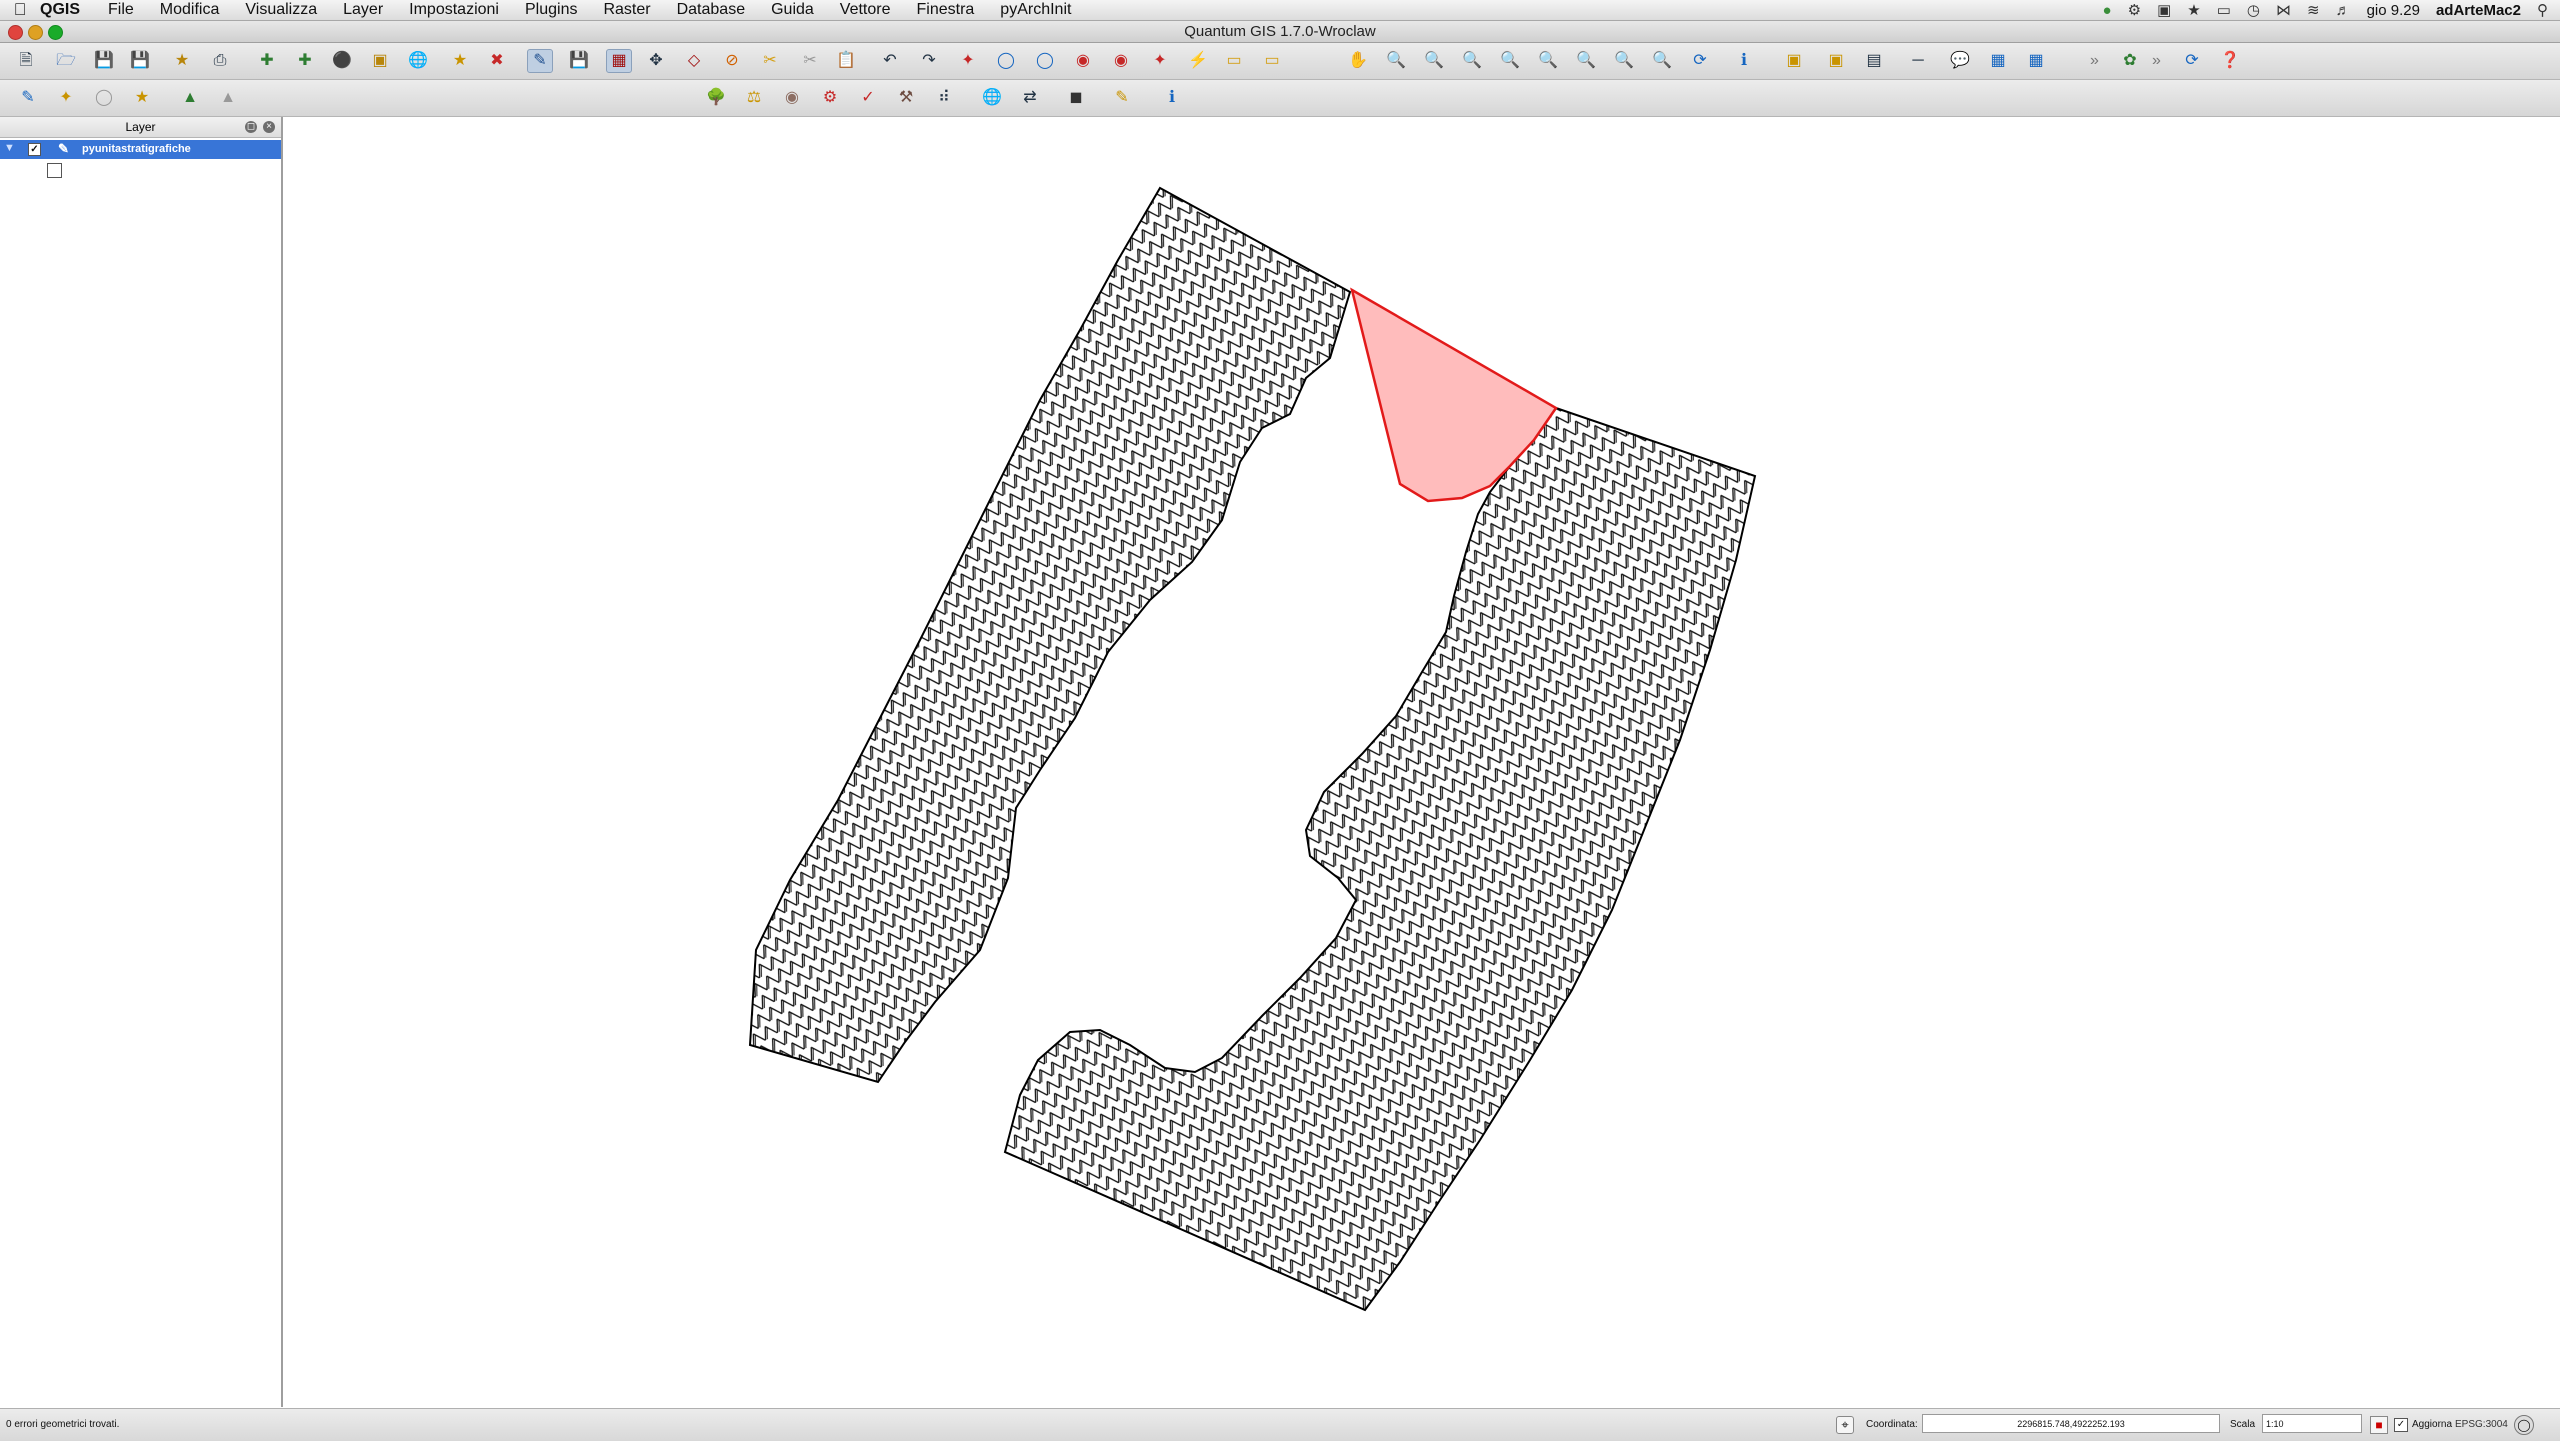  Describe the element at coordinates (220, 61) in the screenshot. I see `print-composer-icon: ⎙` at that location.